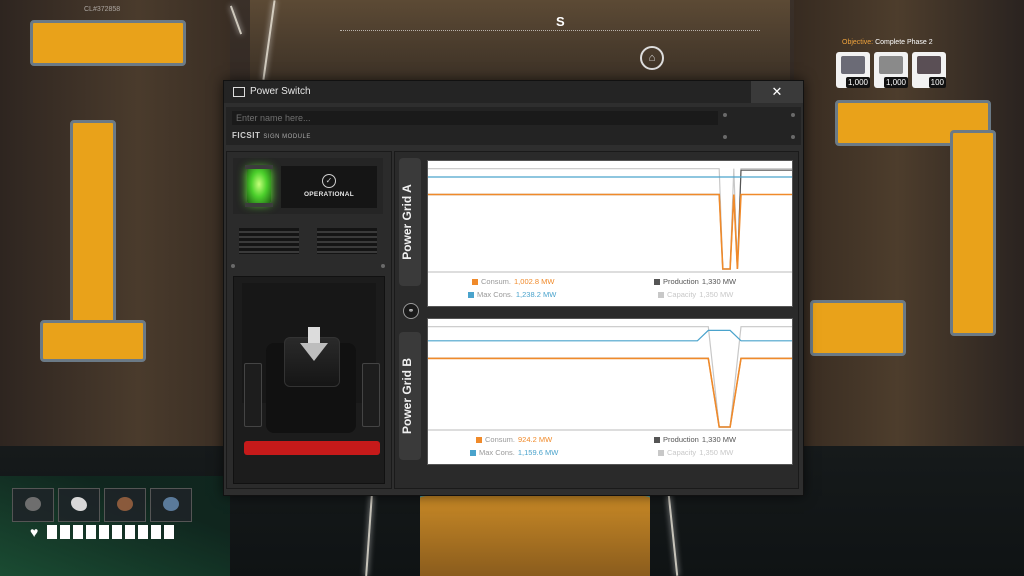  I want to click on modular-frame-icon, so click(853, 65).